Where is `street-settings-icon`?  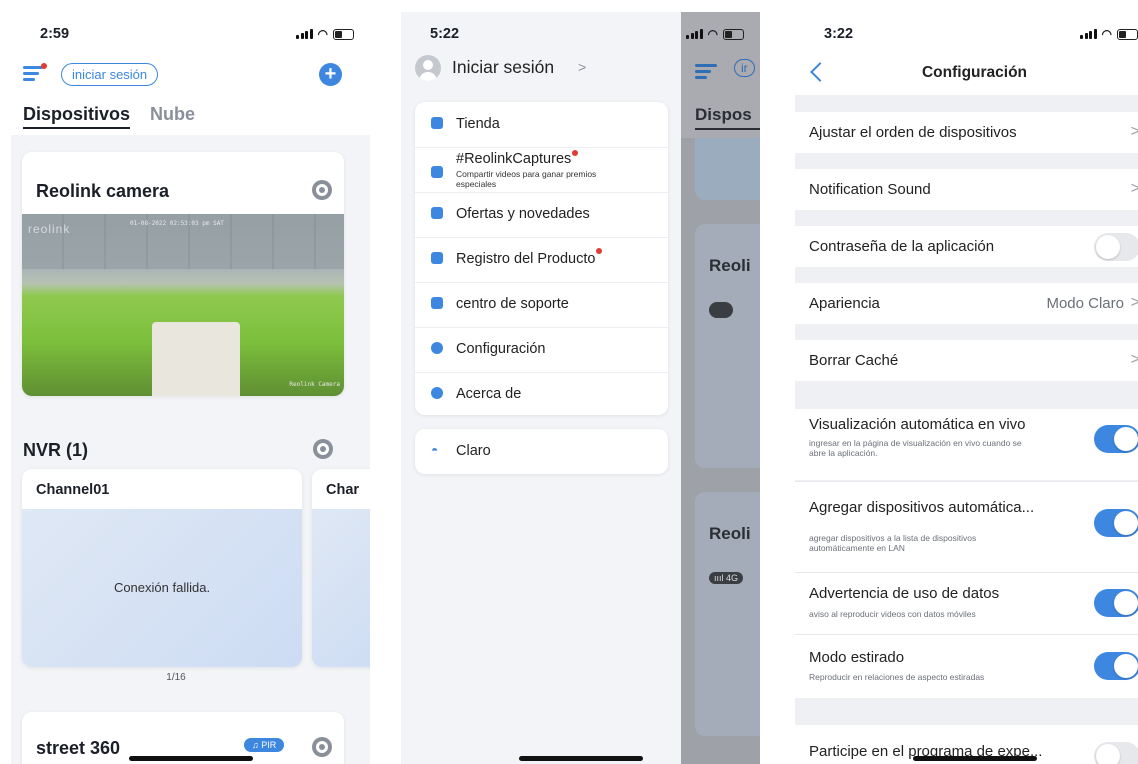 street-settings-icon is located at coordinates (322, 747).